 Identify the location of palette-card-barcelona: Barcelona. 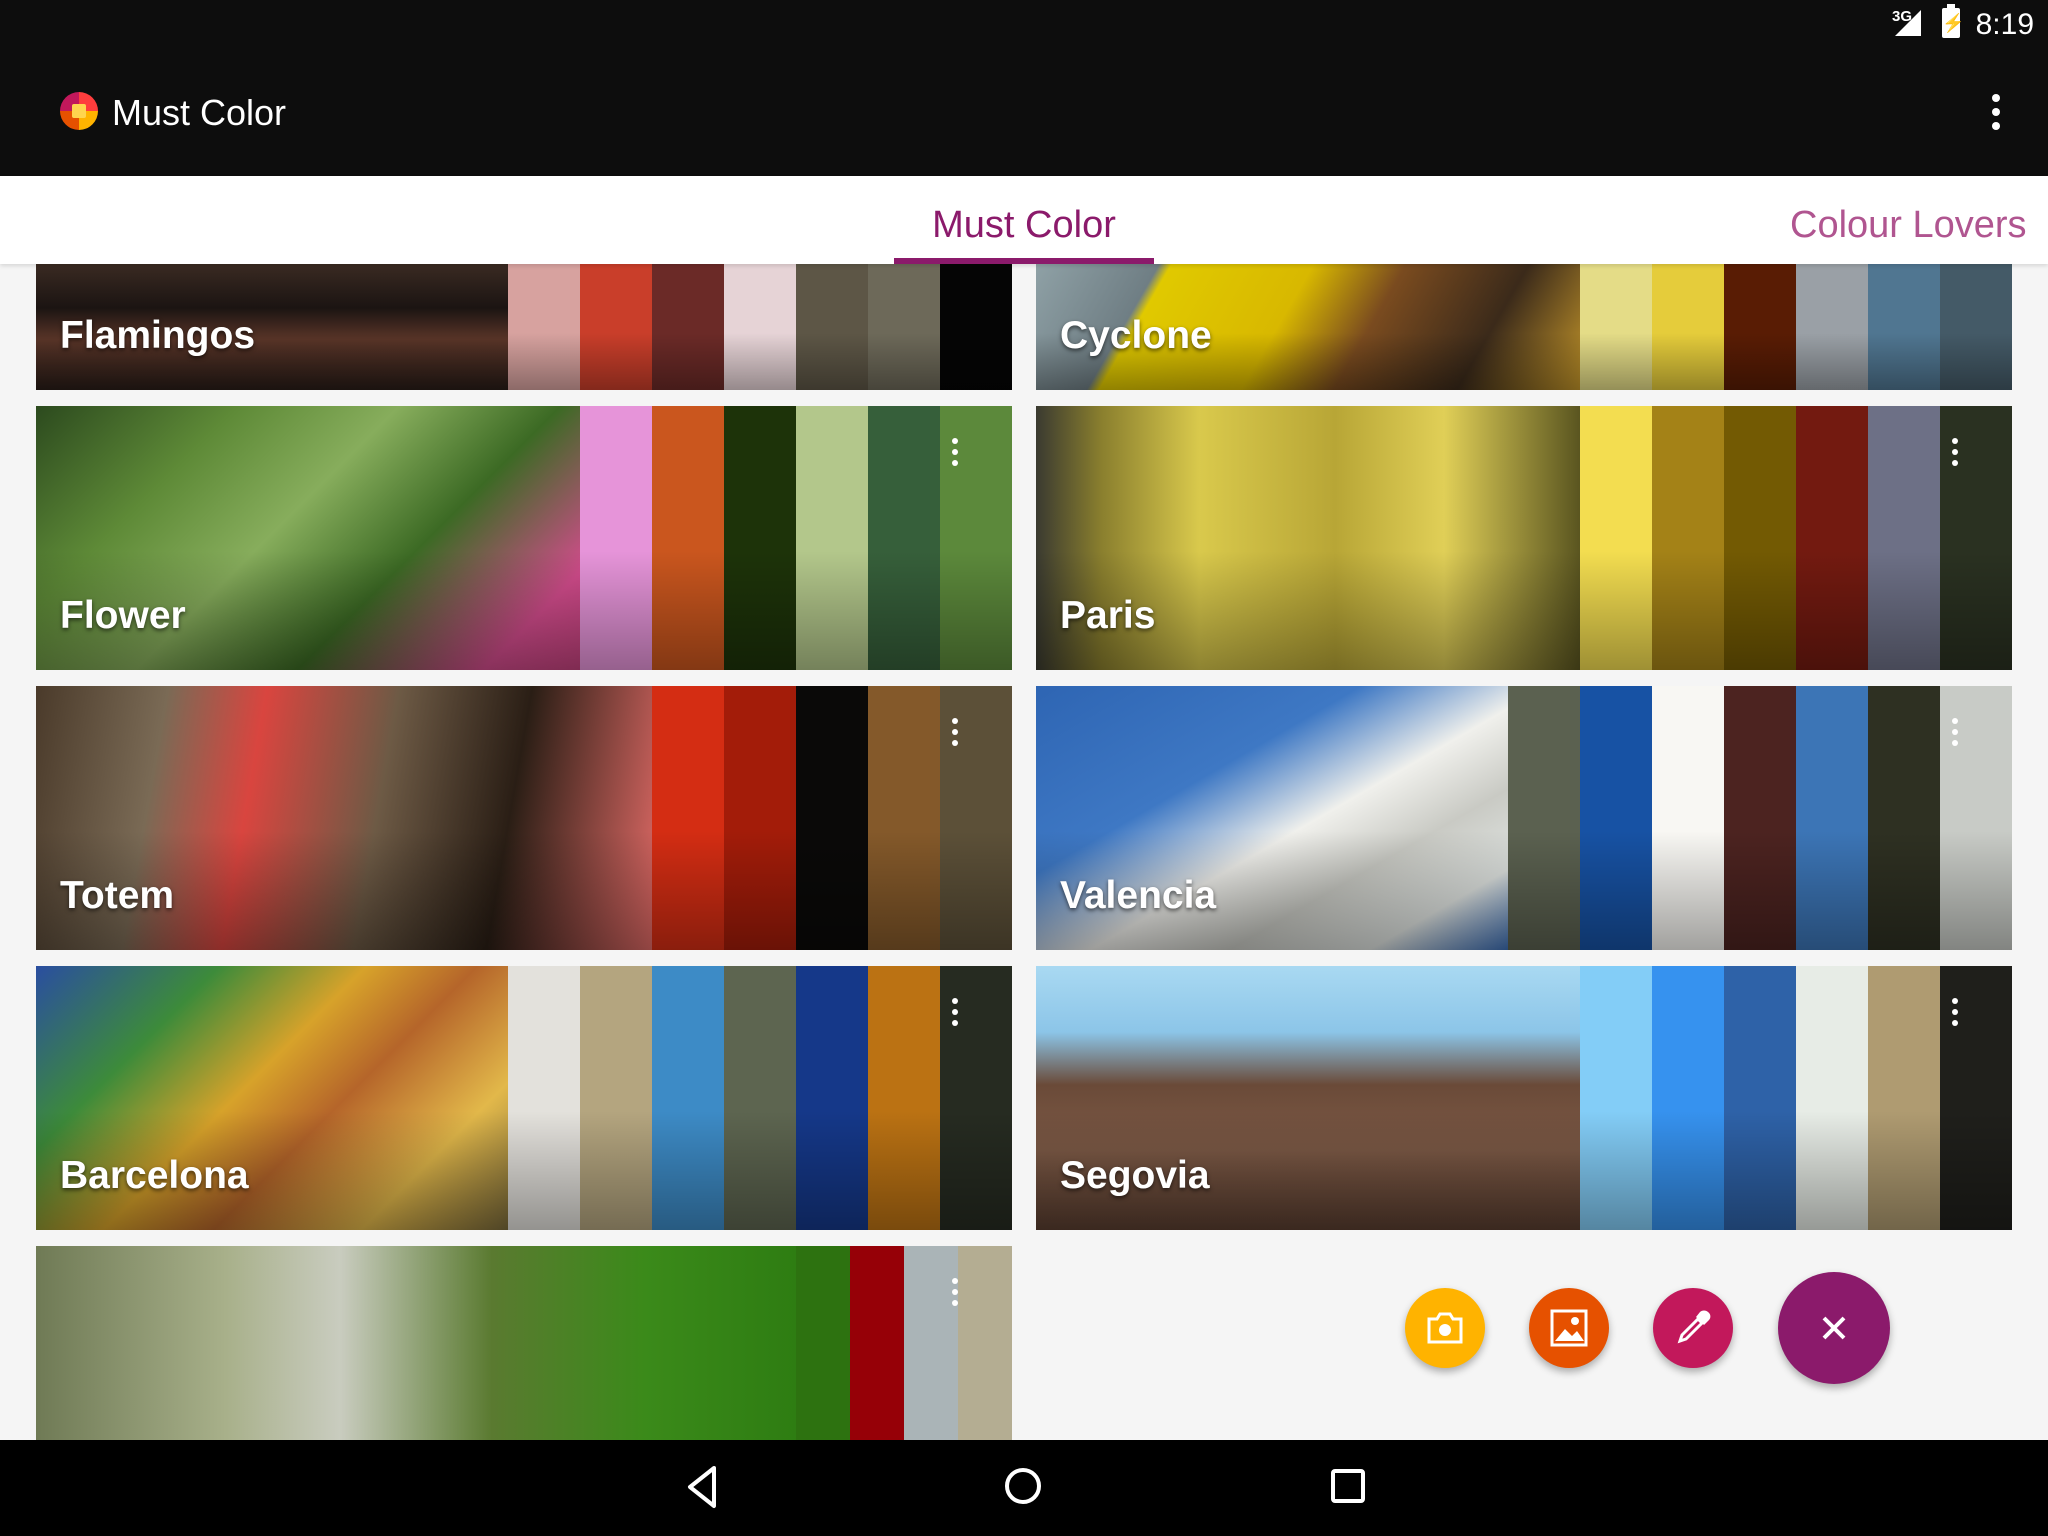
(524, 1098).